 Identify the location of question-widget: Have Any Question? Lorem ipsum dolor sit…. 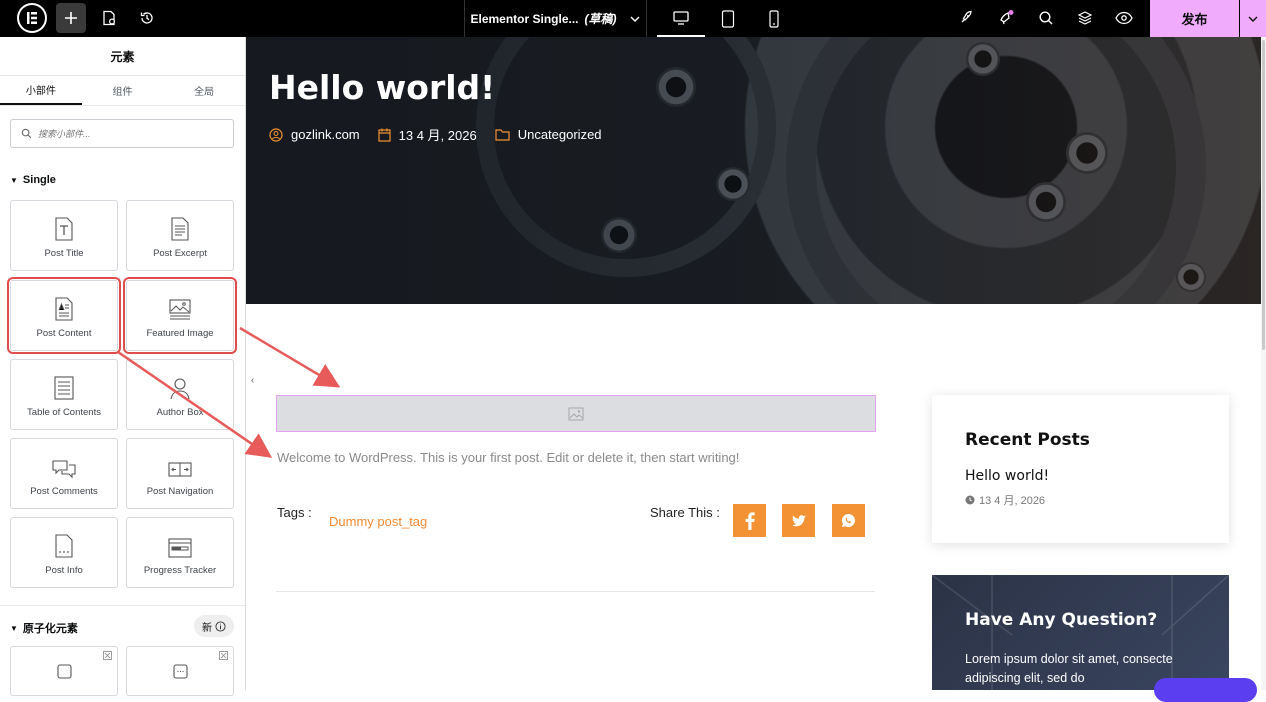
(1080, 632).